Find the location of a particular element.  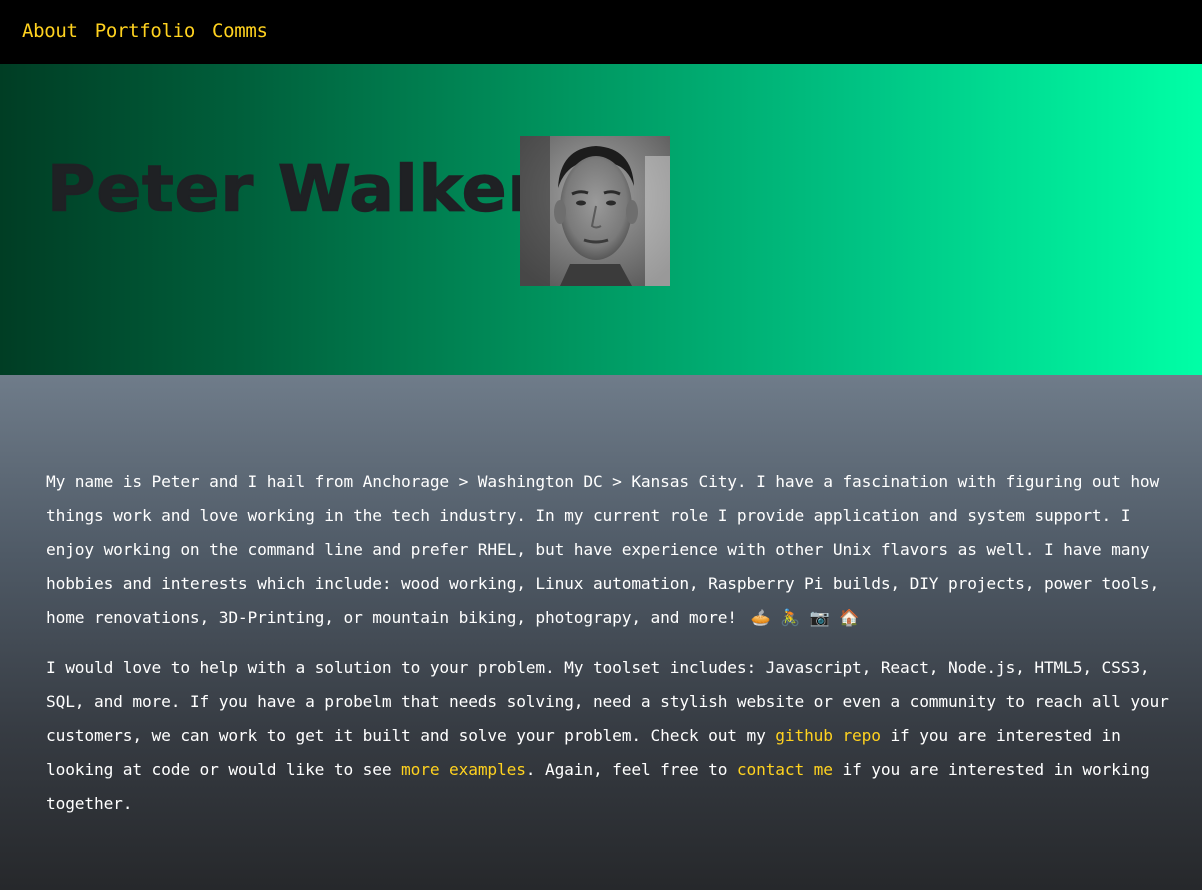

page-title: Peter Walker is located at coordinates (294, 188).